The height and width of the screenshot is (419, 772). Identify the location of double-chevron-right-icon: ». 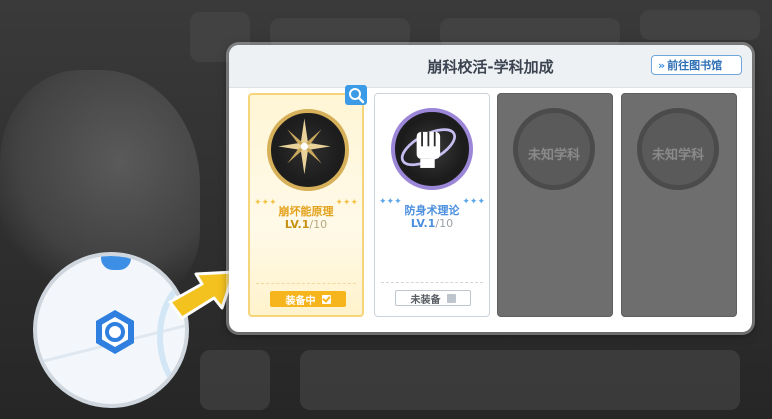
(661, 65).